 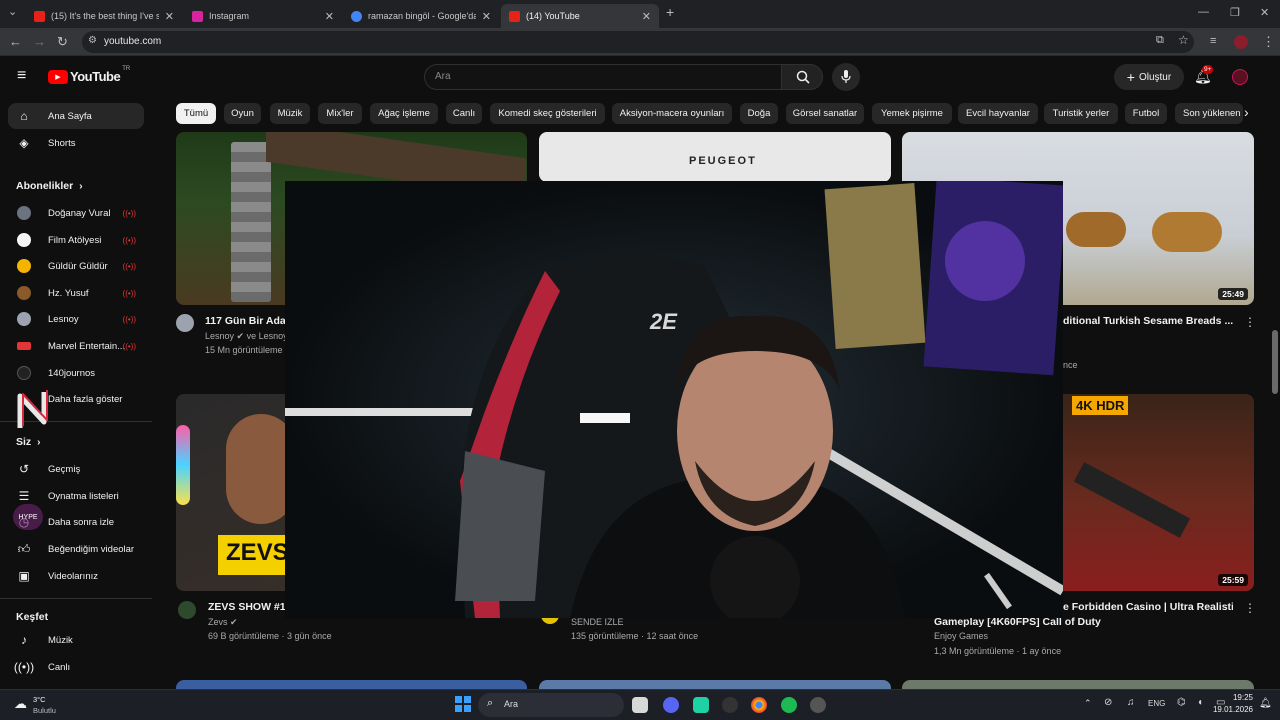 What do you see at coordinates (62, 42) in the screenshot?
I see `reload-icon: ↻` at bounding box center [62, 42].